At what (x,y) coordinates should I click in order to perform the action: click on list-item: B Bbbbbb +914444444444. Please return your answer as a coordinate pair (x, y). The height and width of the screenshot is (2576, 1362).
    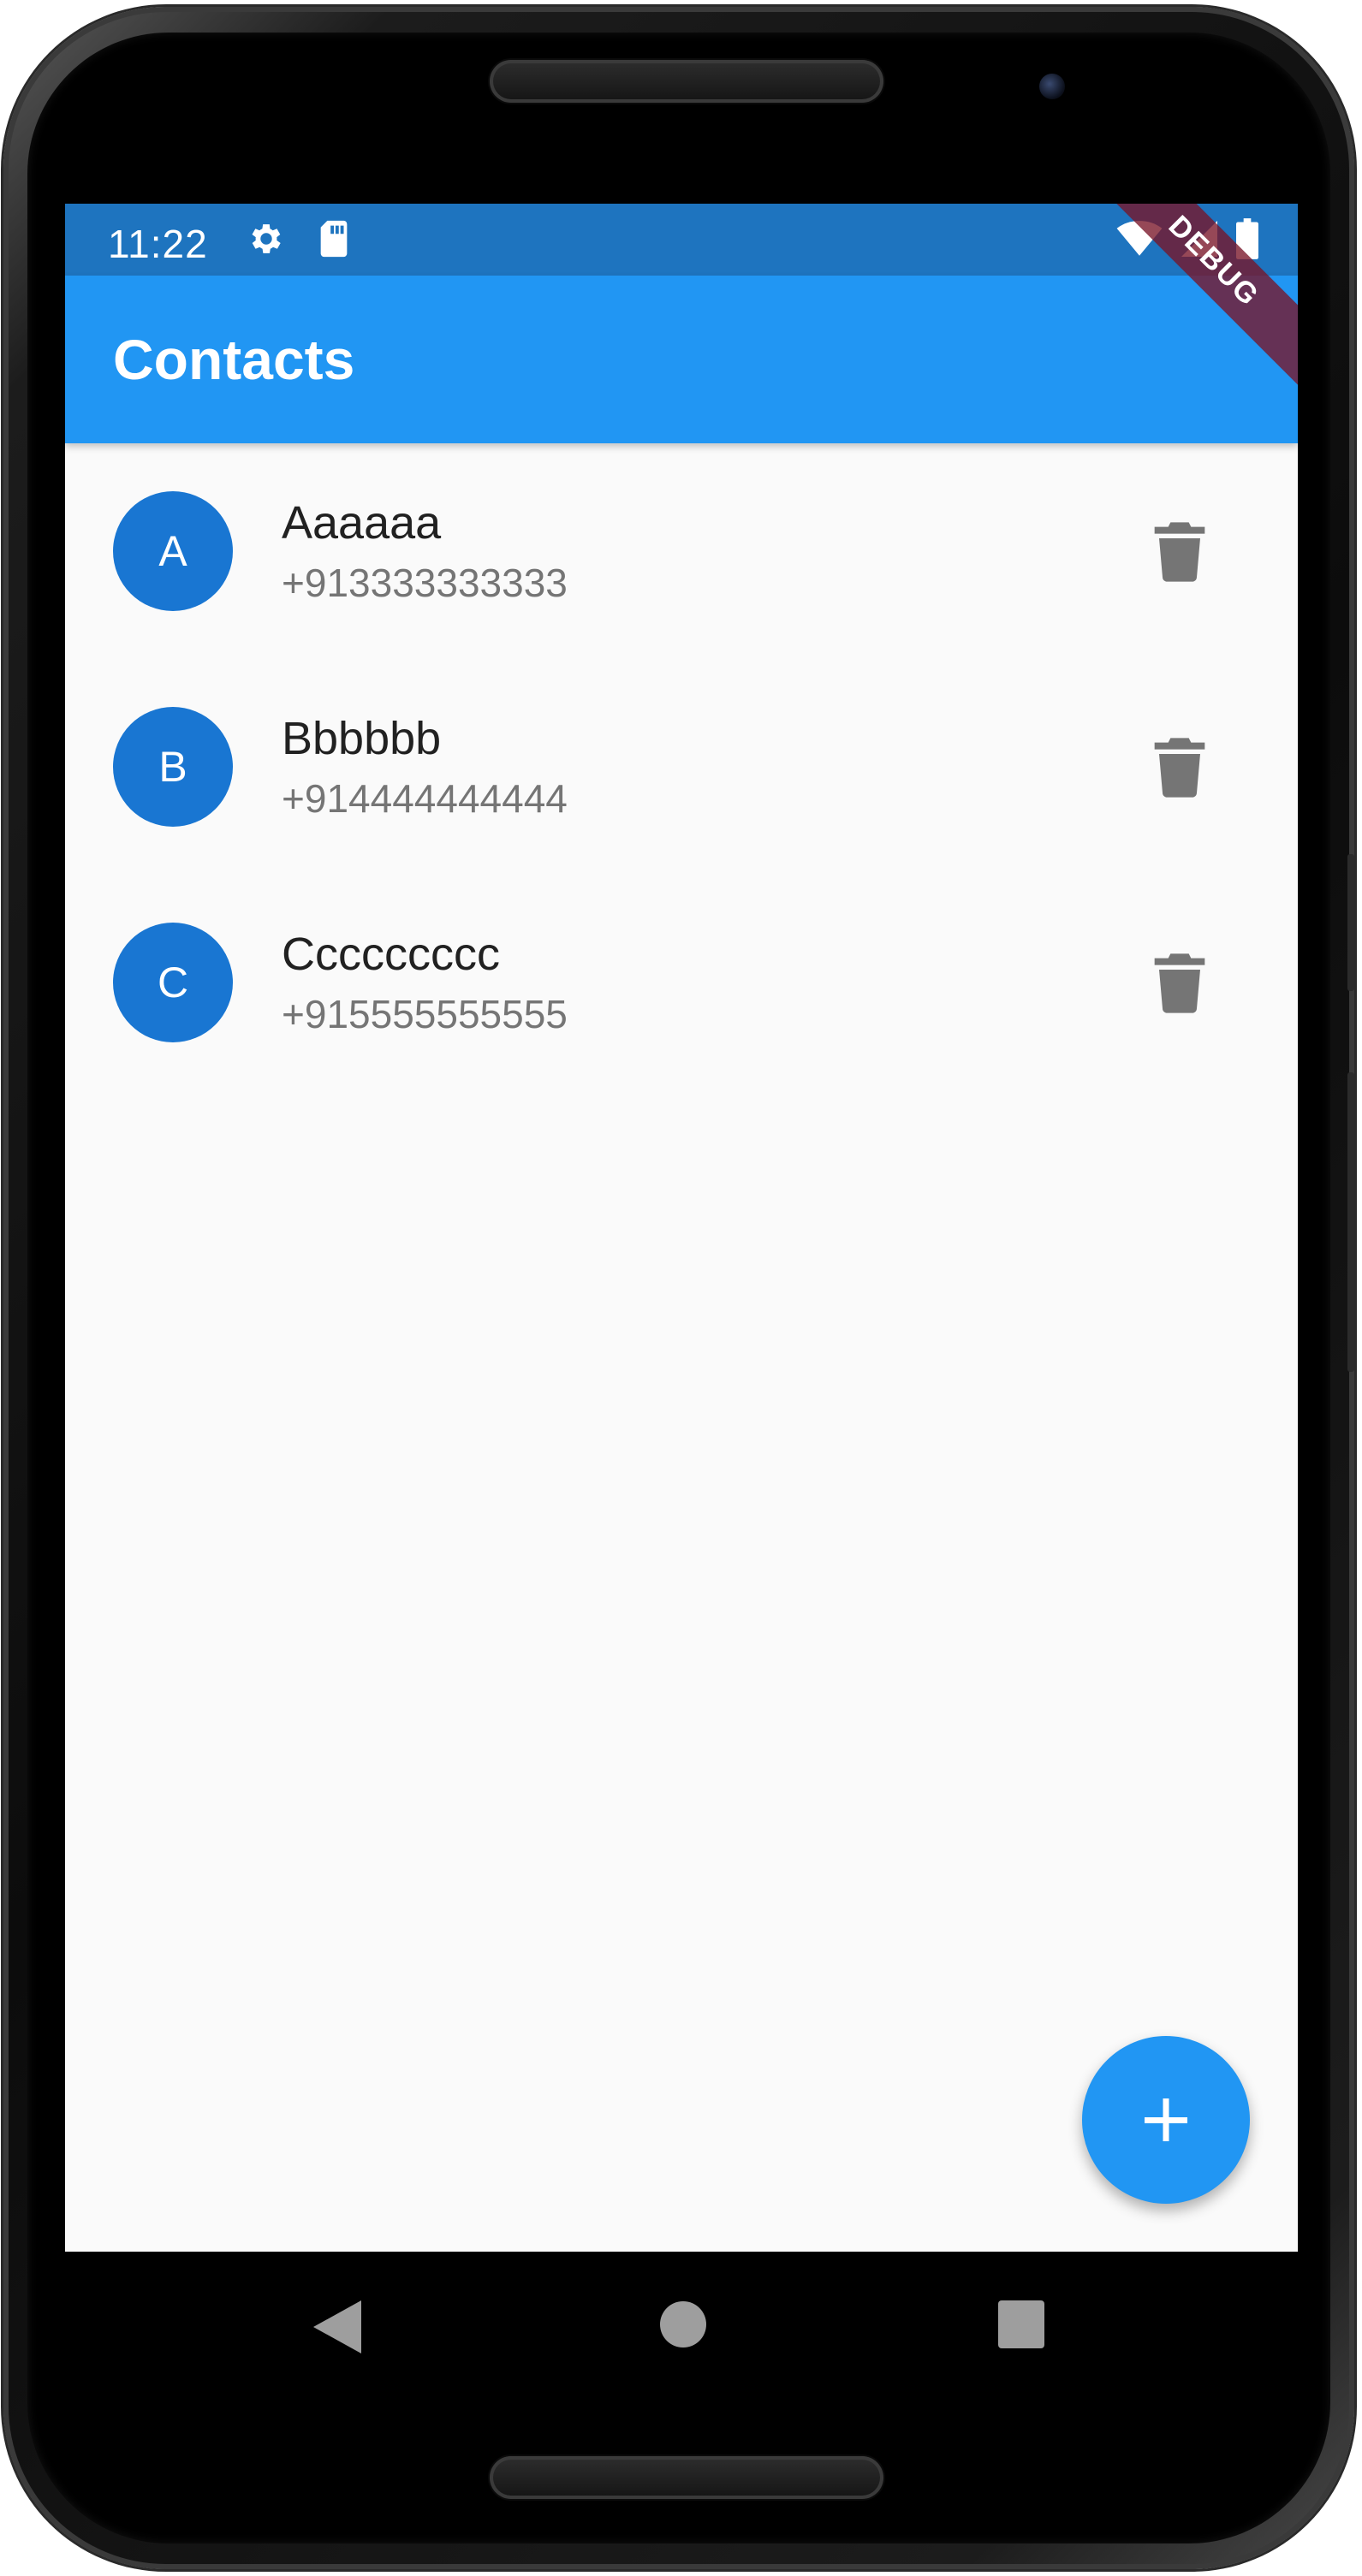
    Looking at the image, I should click on (681, 767).